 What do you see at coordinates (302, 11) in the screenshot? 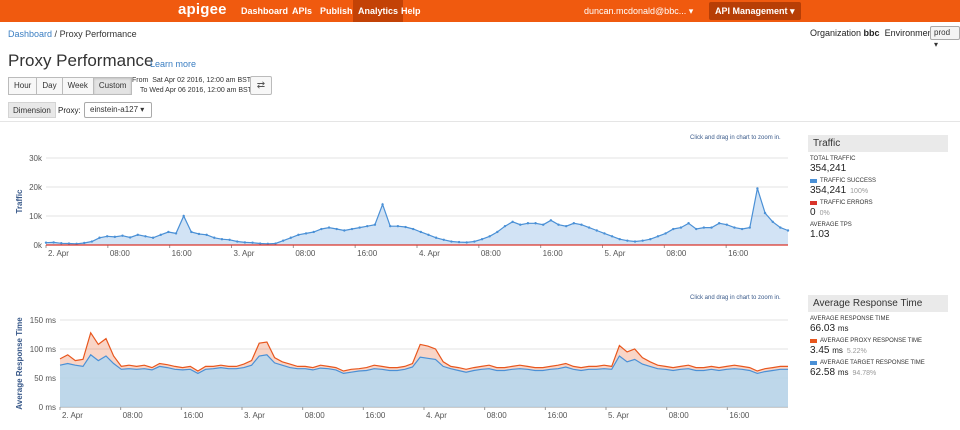
I see `nav-apis: APIs` at bounding box center [302, 11].